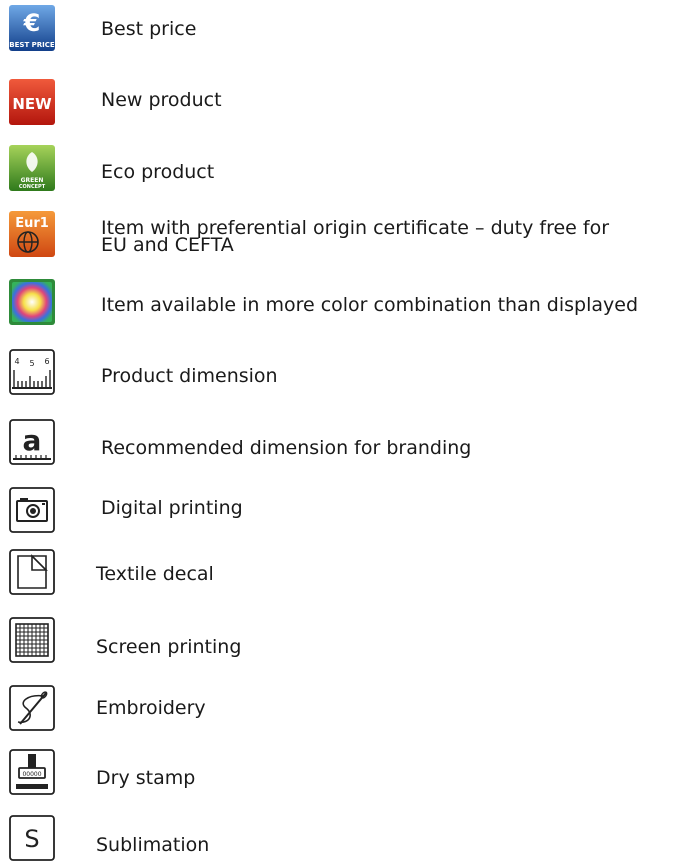 The height and width of the screenshot is (863, 676). I want to click on svg-text: a, so click(32, 440).